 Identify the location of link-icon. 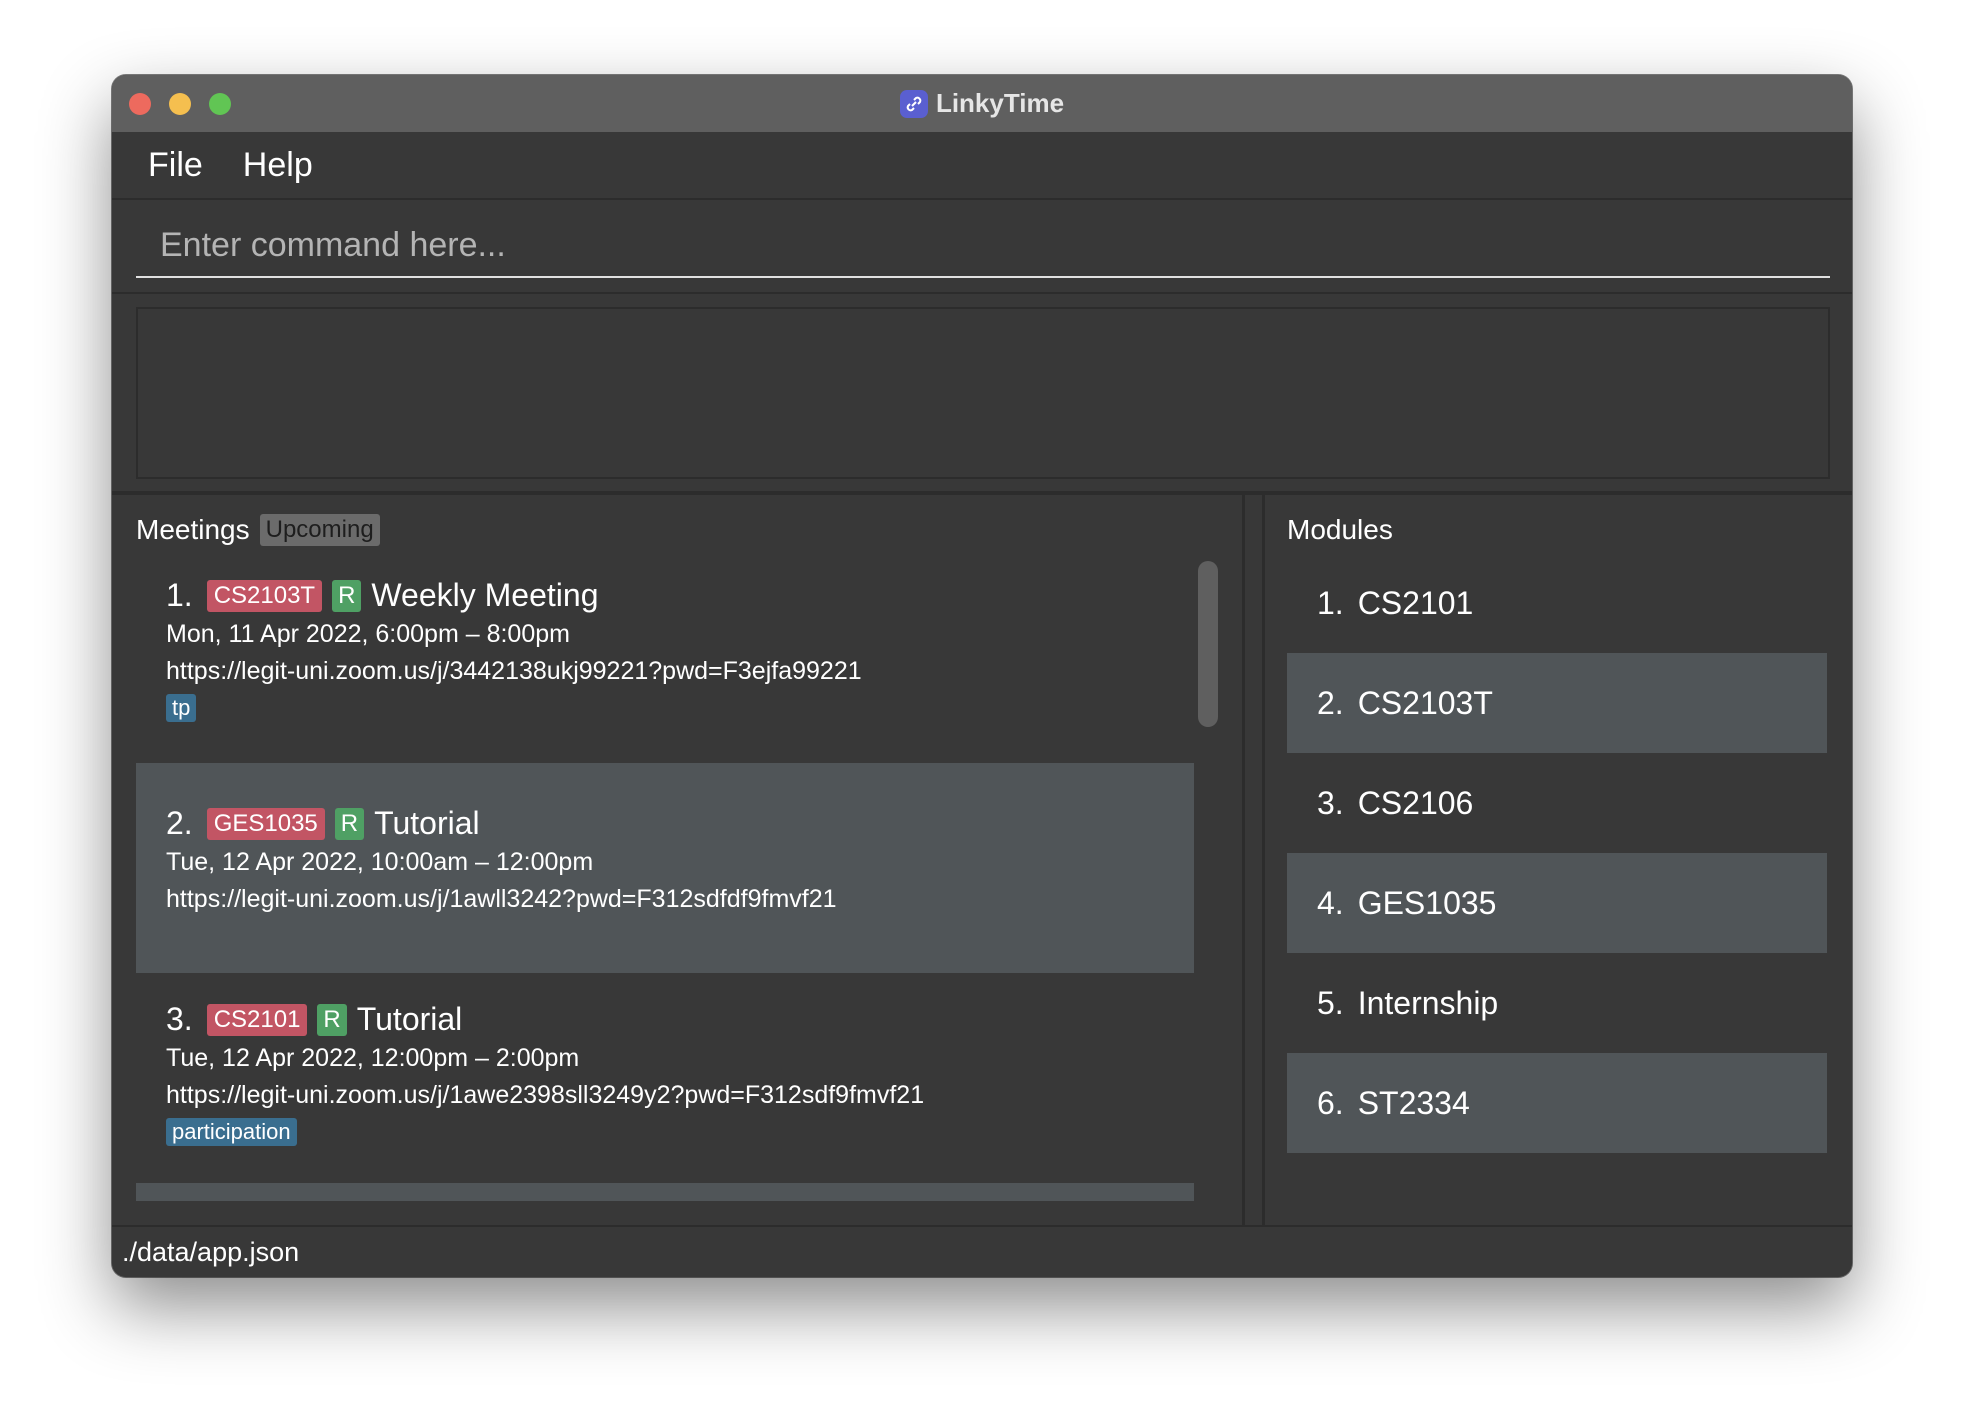
(913, 103).